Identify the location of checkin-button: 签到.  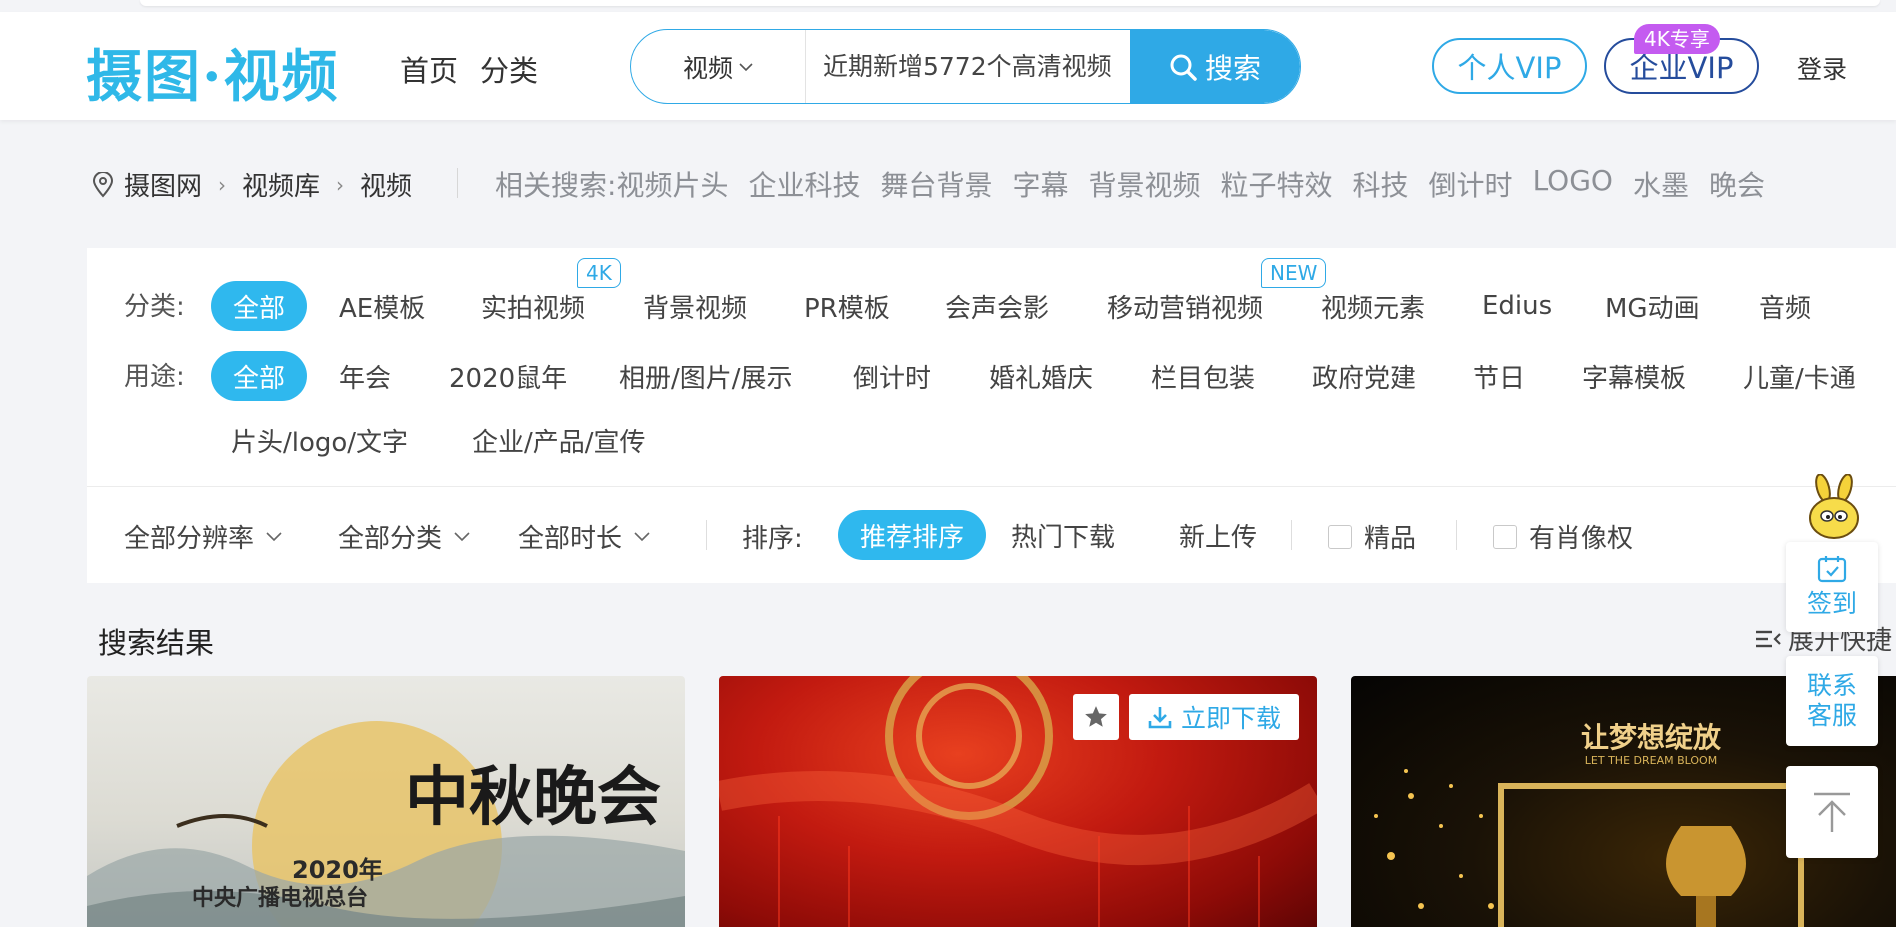
(1832, 587).